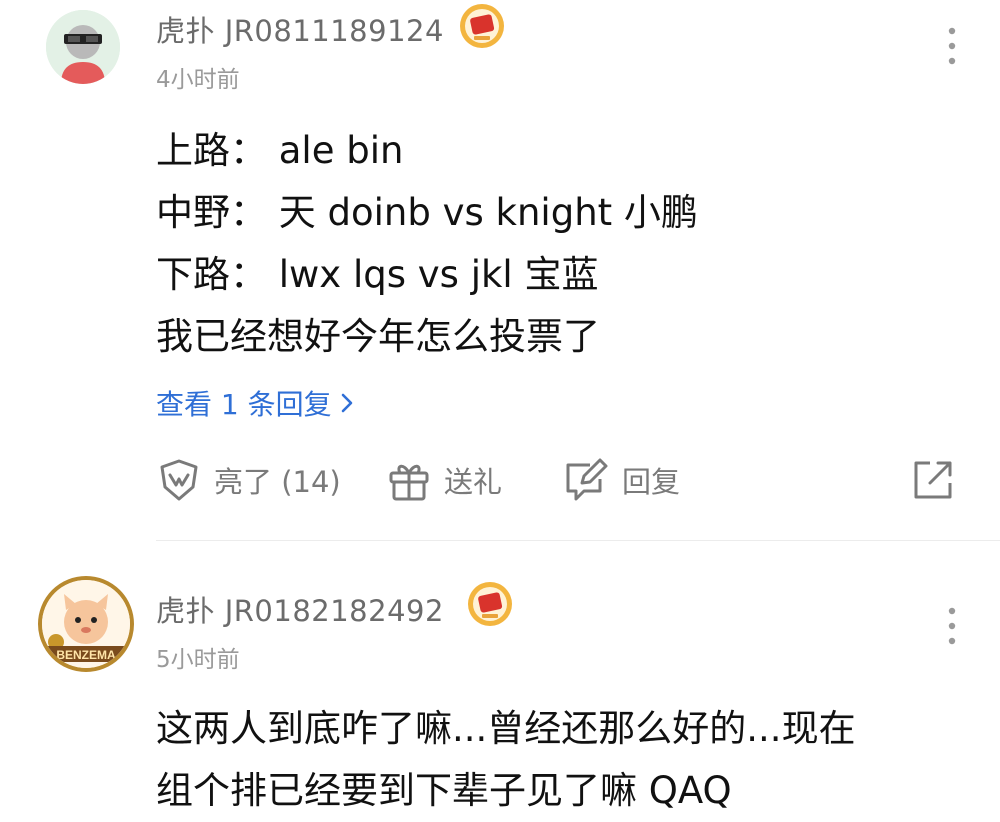 Image resolution: width=1000 pixels, height=822 pixels. Describe the element at coordinates (506, 728) in the screenshot. I see `comment-text-line: 这两人到底咋了嘛...曾经还那么好的...现在` at that location.